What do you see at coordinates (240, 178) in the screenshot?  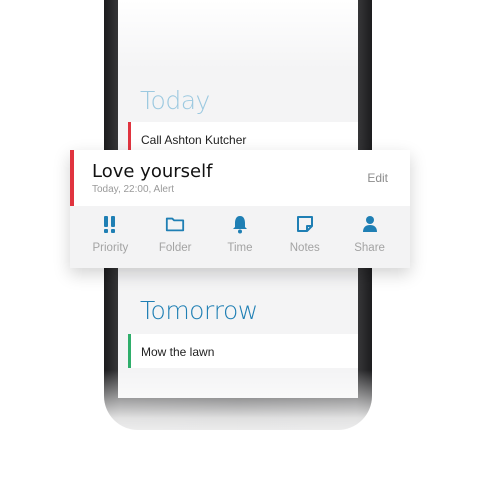 I see `task-header: Love yourself Today, 22:00, Alert Edit` at bounding box center [240, 178].